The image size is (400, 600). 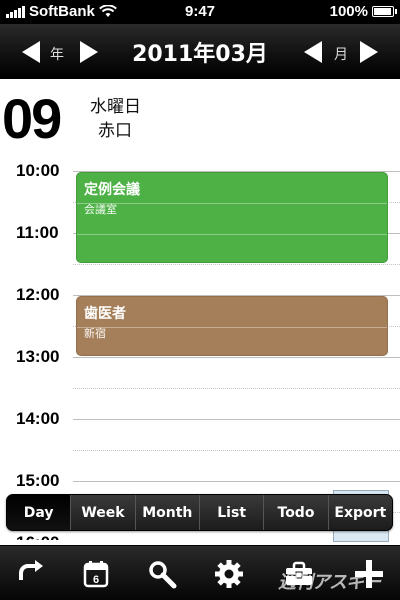 What do you see at coordinates (348, 11) in the screenshot?
I see `battery-percentage: 100%` at bounding box center [348, 11].